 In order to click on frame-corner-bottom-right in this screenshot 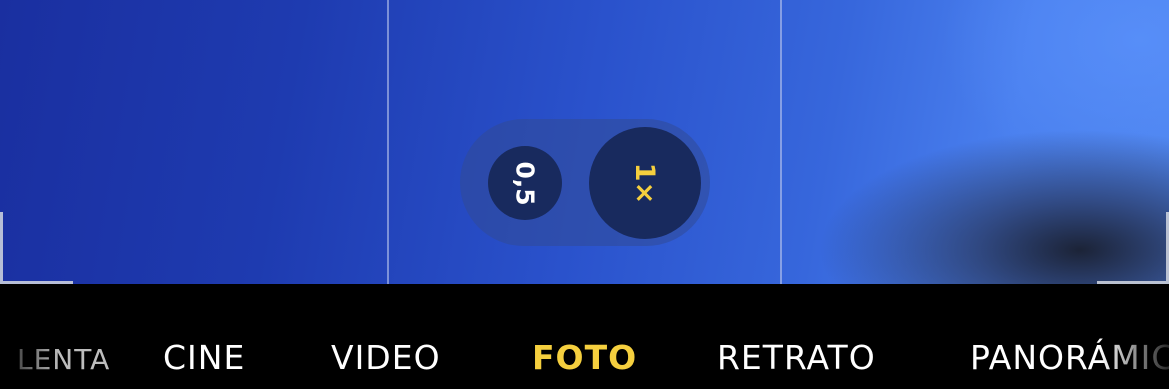, I will do `click(1133, 248)`.